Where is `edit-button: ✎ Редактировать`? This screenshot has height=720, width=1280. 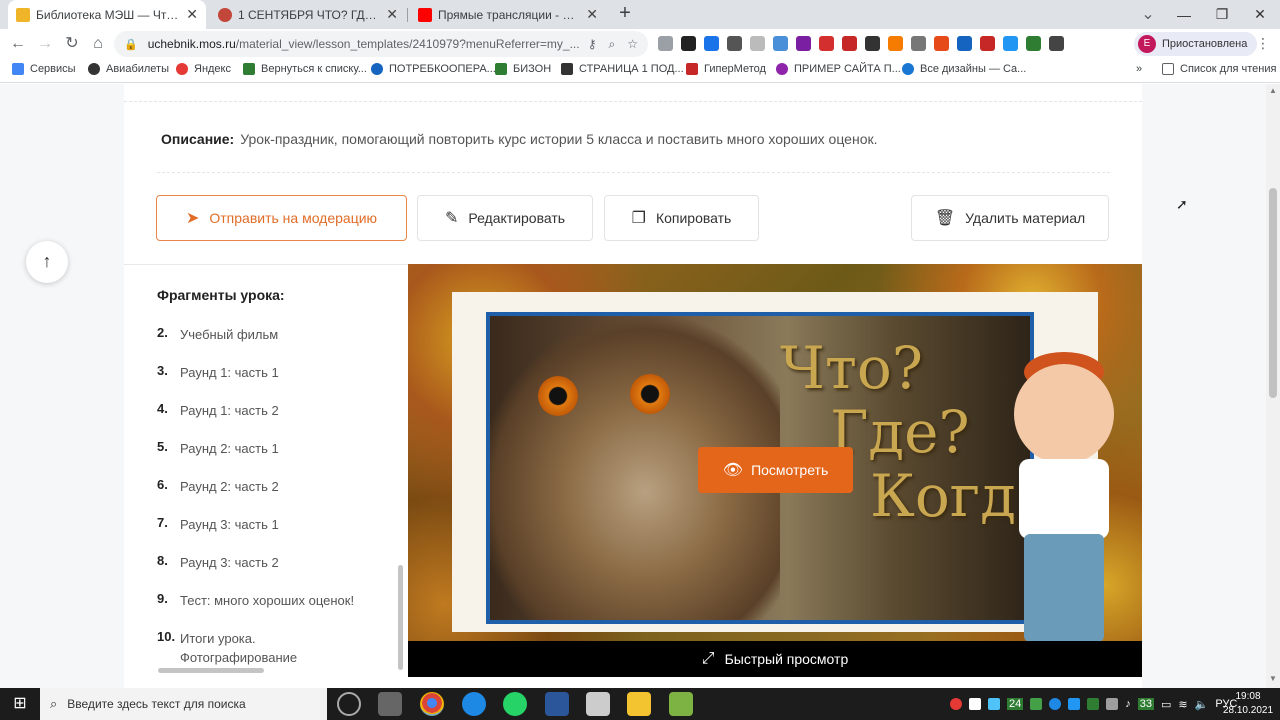
edit-button: ✎ Редактировать is located at coordinates (505, 218).